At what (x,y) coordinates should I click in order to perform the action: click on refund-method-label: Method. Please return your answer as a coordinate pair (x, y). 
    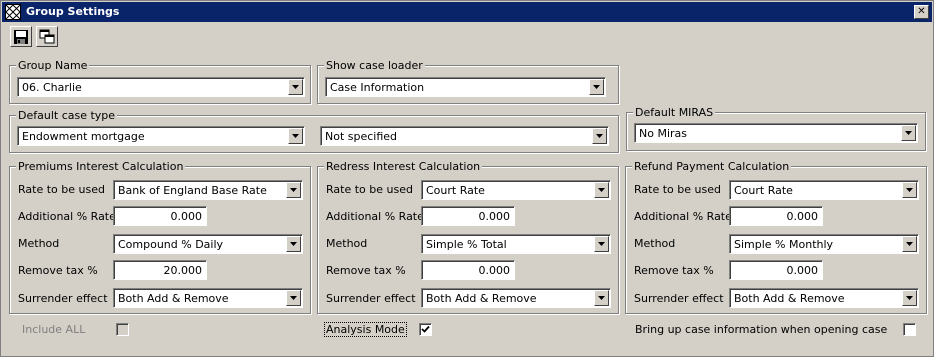
    Looking at the image, I should click on (655, 243).